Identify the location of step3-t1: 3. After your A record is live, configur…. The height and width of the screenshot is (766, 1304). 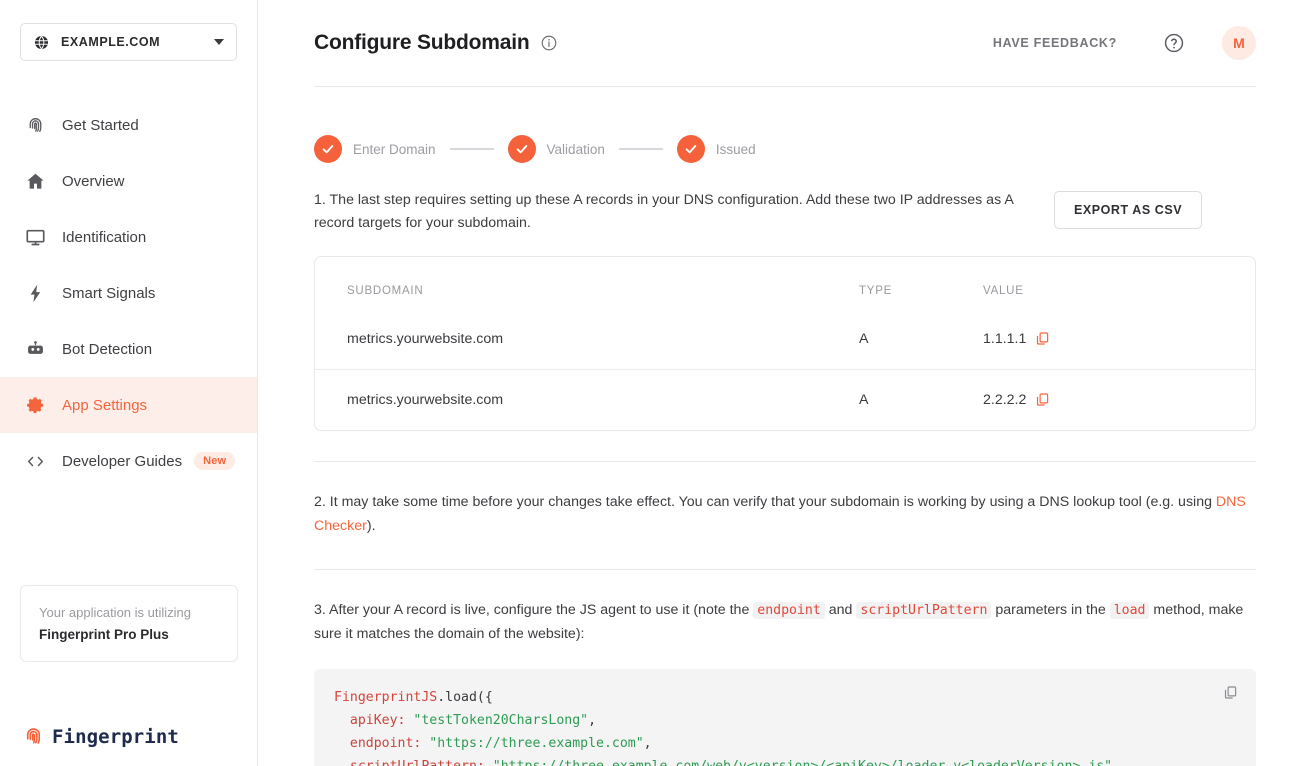
(534, 609).